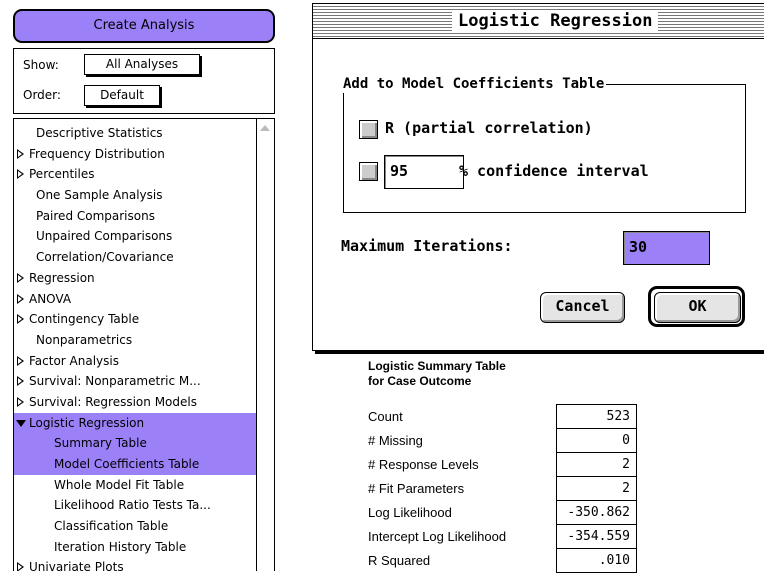  What do you see at coordinates (135, 174) in the screenshot?
I see `list-item: Percentiles` at bounding box center [135, 174].